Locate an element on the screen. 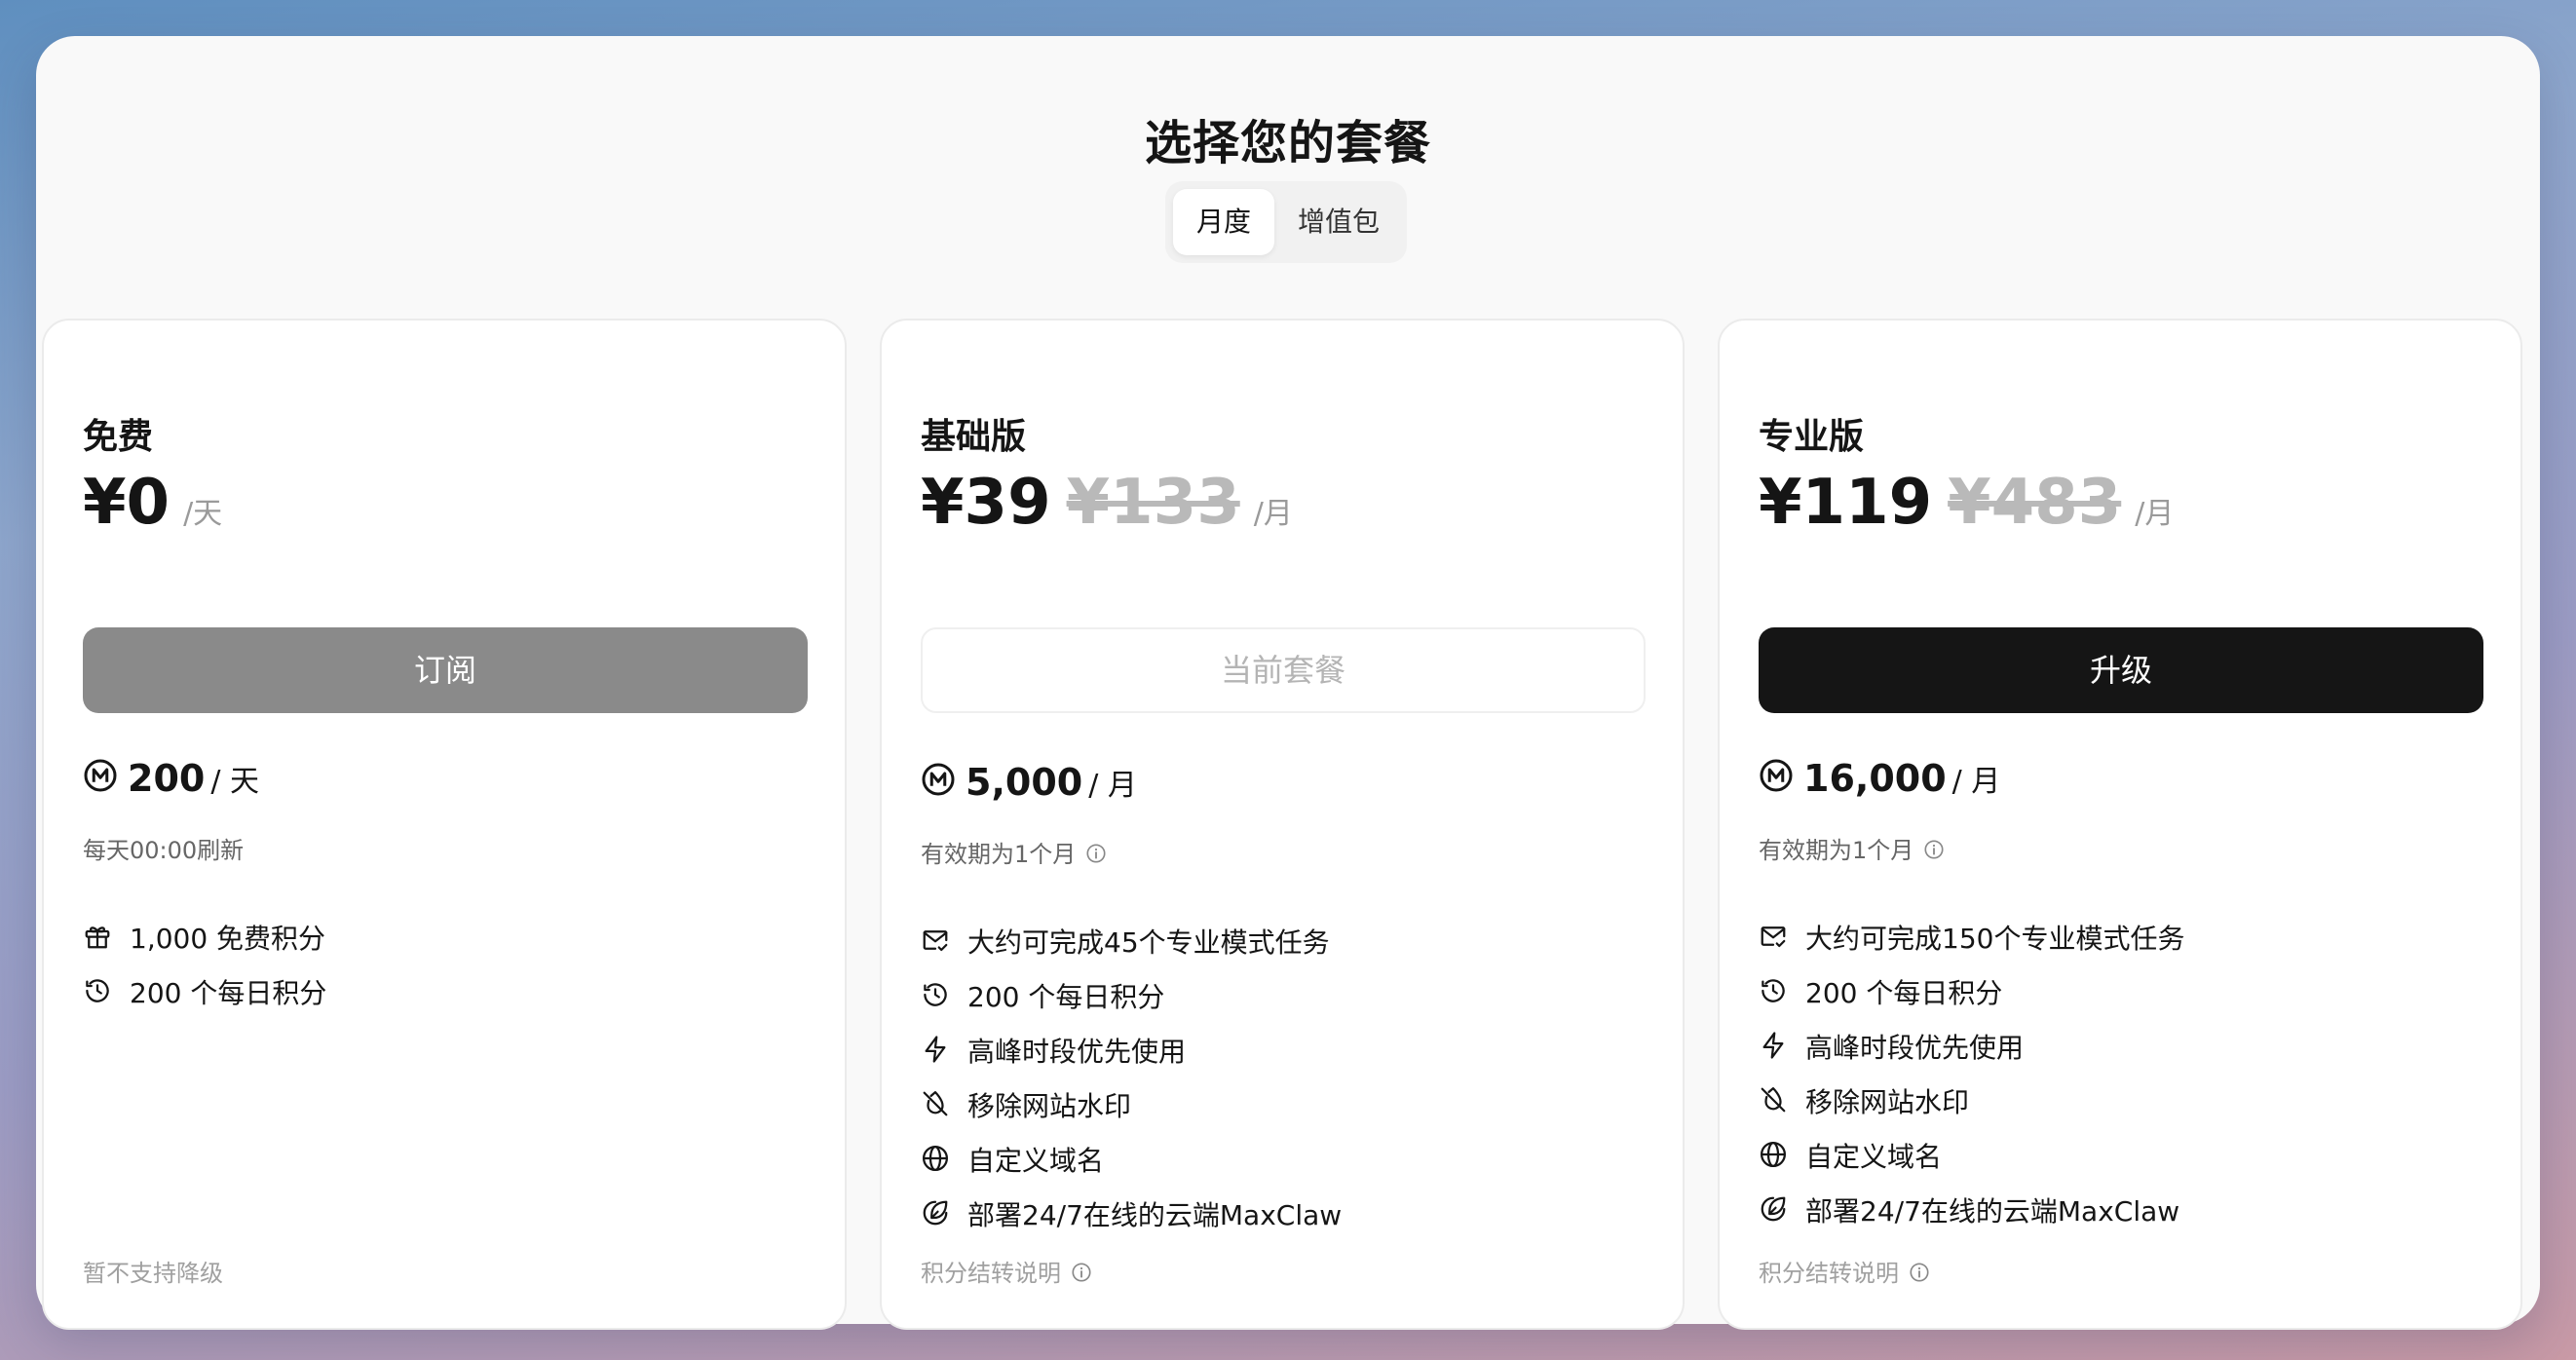 The height and width of the screenshot is (1360, 2576). billing-tabs: 月度 增值包 is located at coordinates (1286, 222).